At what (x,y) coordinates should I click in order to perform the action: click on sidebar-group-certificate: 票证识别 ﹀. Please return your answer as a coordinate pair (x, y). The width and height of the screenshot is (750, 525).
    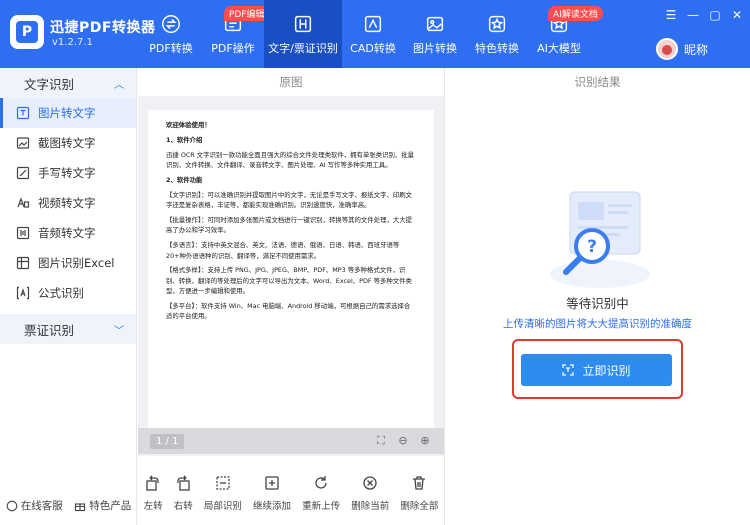
    Looking at the image, I should click on (68, 329).